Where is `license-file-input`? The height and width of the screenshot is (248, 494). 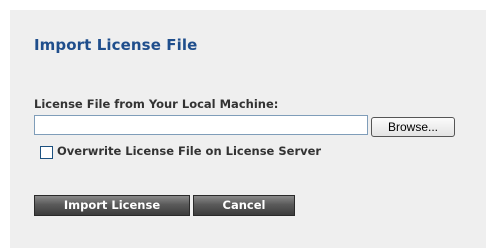
license-file-input is located at coordinates (201, 125).